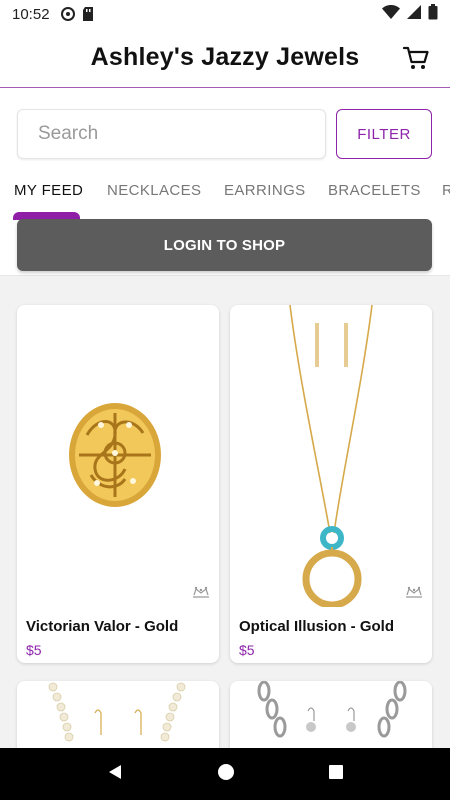 This screenshot has height=800, width=450. What do you see at coordinates (225, 14) in the screenshot?
I see `status-bar: 10:52` at bounding box center [225, 14].